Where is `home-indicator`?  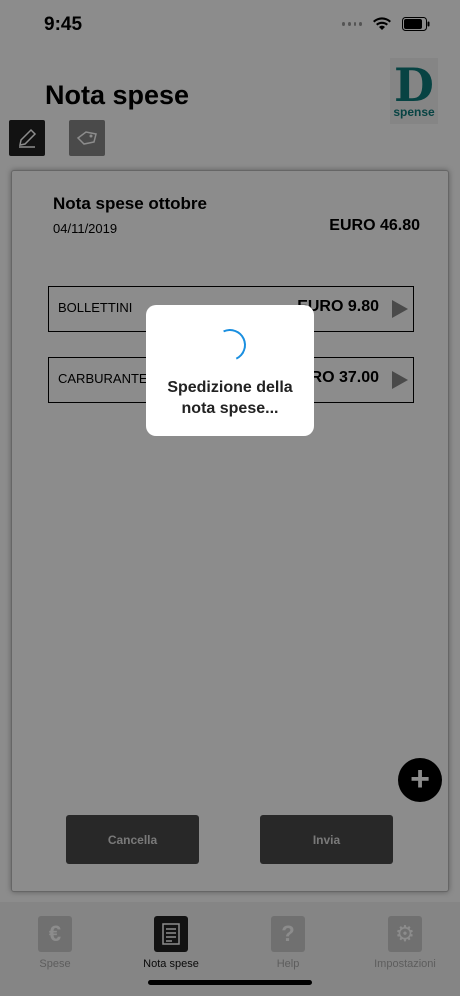
home-indicator is located at coordinates (230, 982).